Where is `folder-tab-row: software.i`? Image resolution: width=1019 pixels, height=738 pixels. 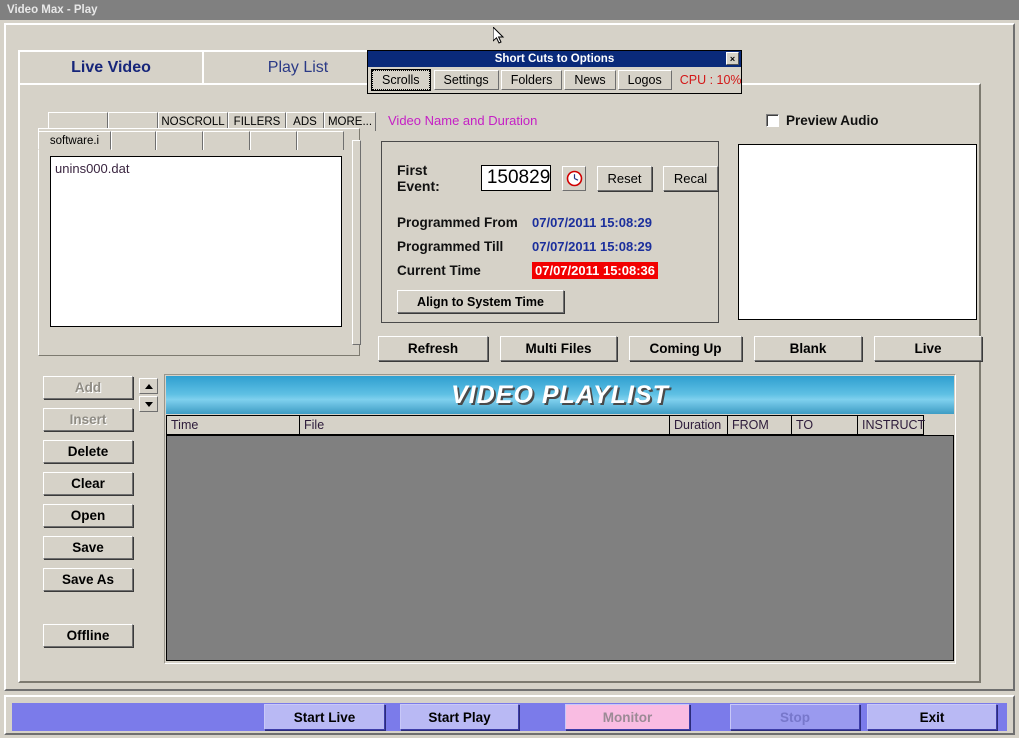
folder-tab-row: software.i is located at coordinates (191, 140).